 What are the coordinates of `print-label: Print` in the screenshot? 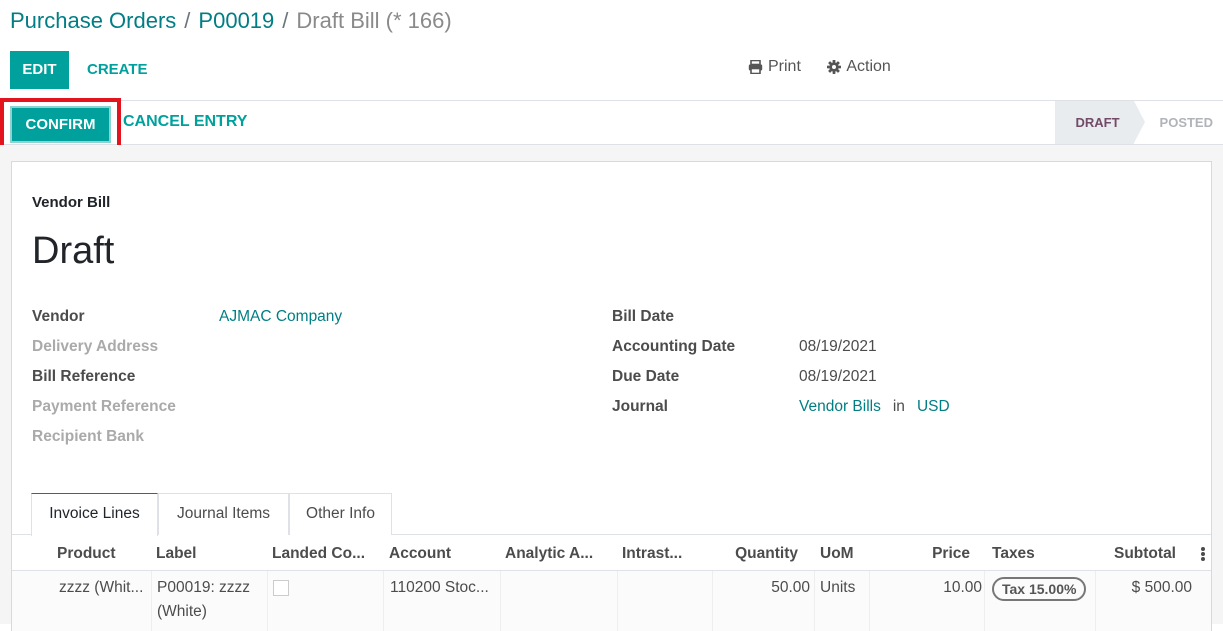 It's located at (784, 66).